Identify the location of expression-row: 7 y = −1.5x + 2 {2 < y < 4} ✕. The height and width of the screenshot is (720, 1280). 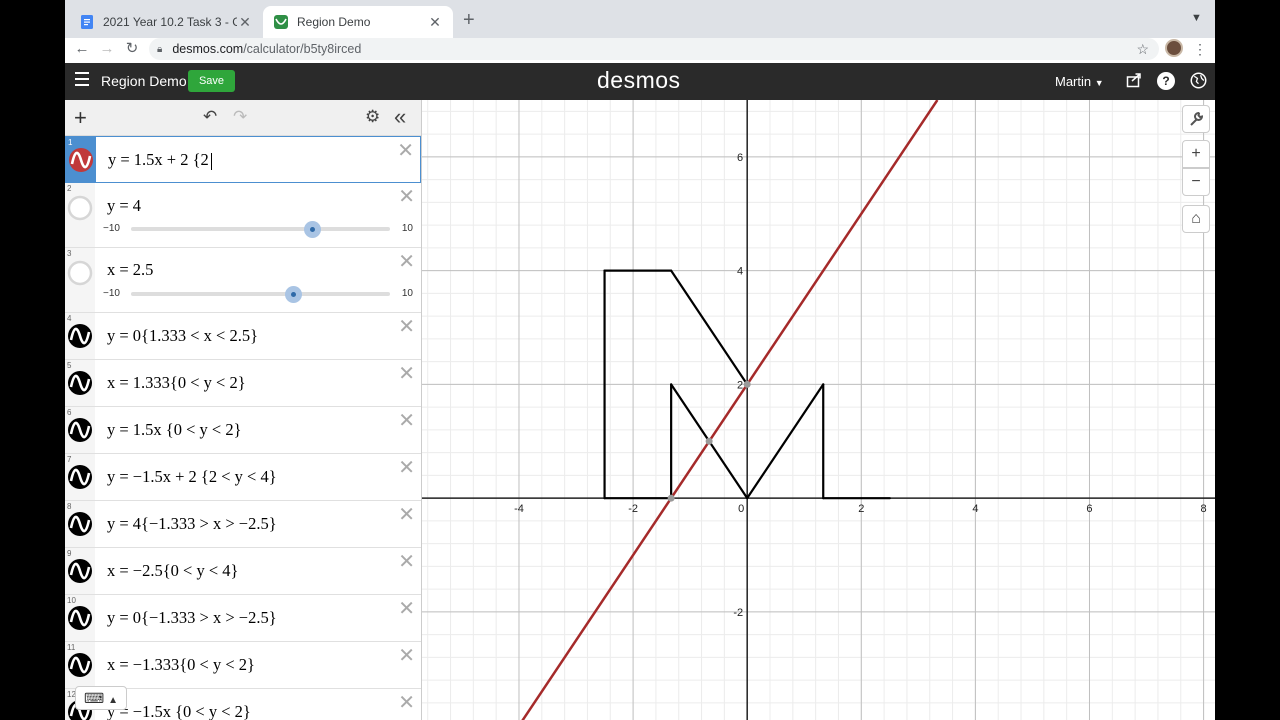
(243, 477).